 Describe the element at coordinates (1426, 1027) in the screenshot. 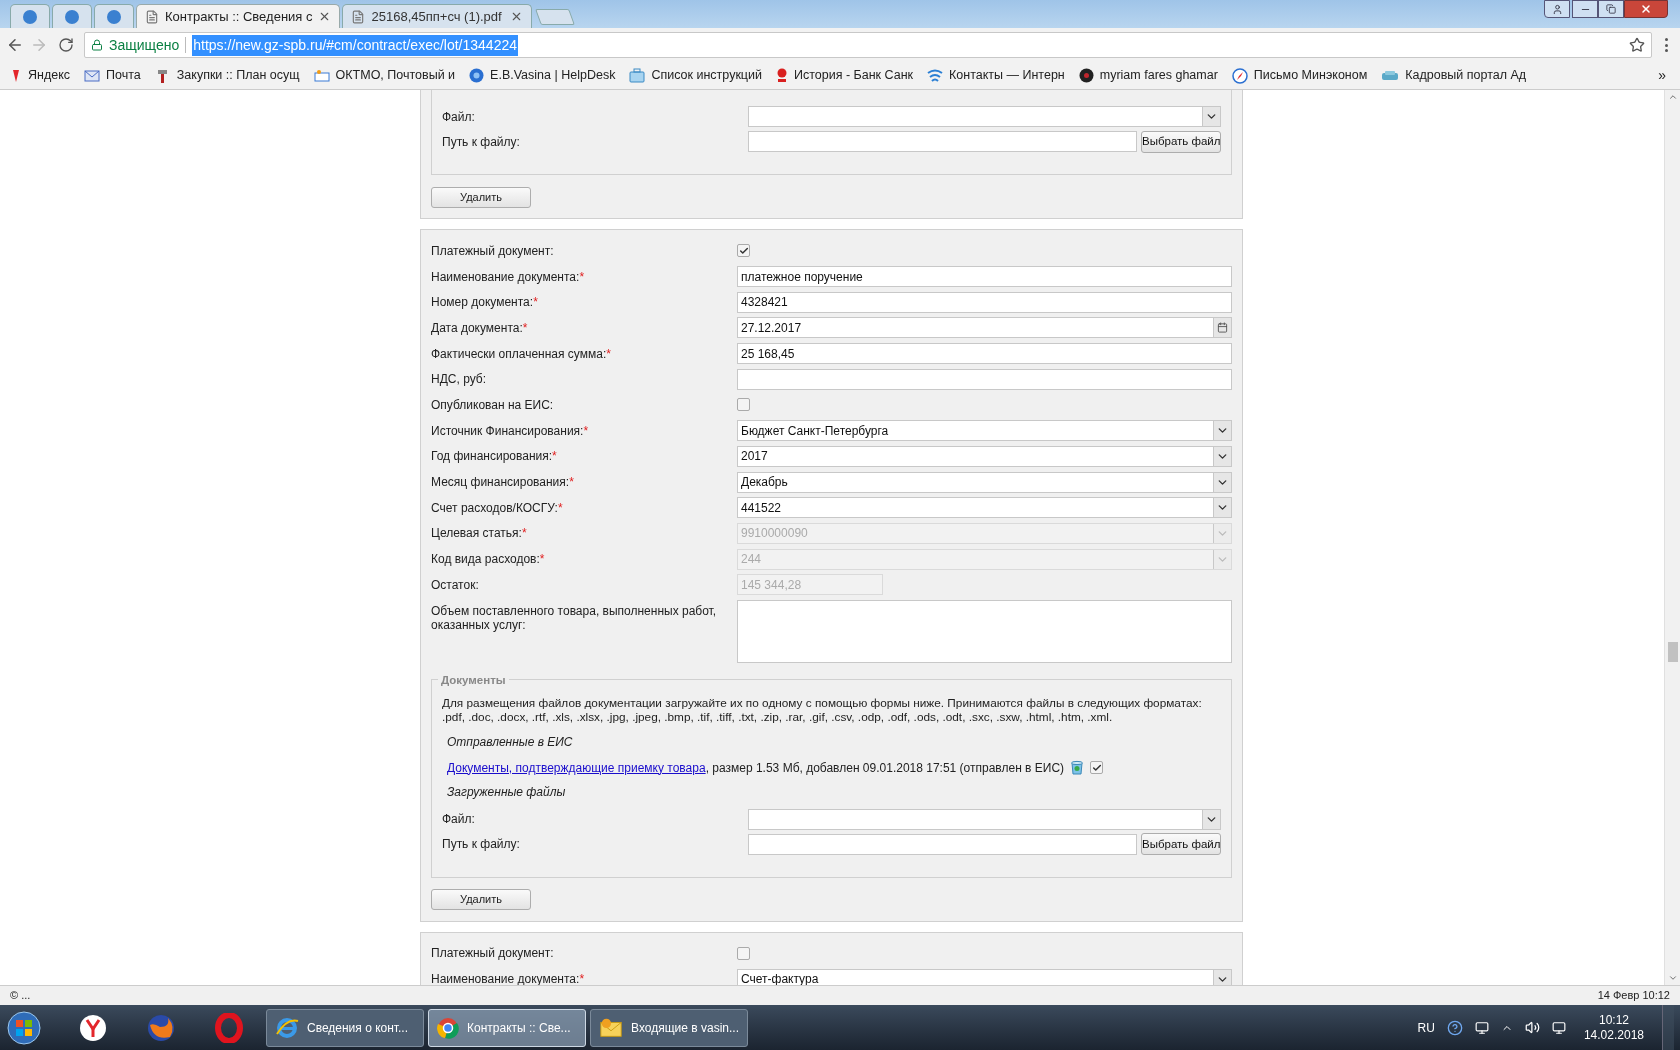

I see `language-indicator: RU` at that location.